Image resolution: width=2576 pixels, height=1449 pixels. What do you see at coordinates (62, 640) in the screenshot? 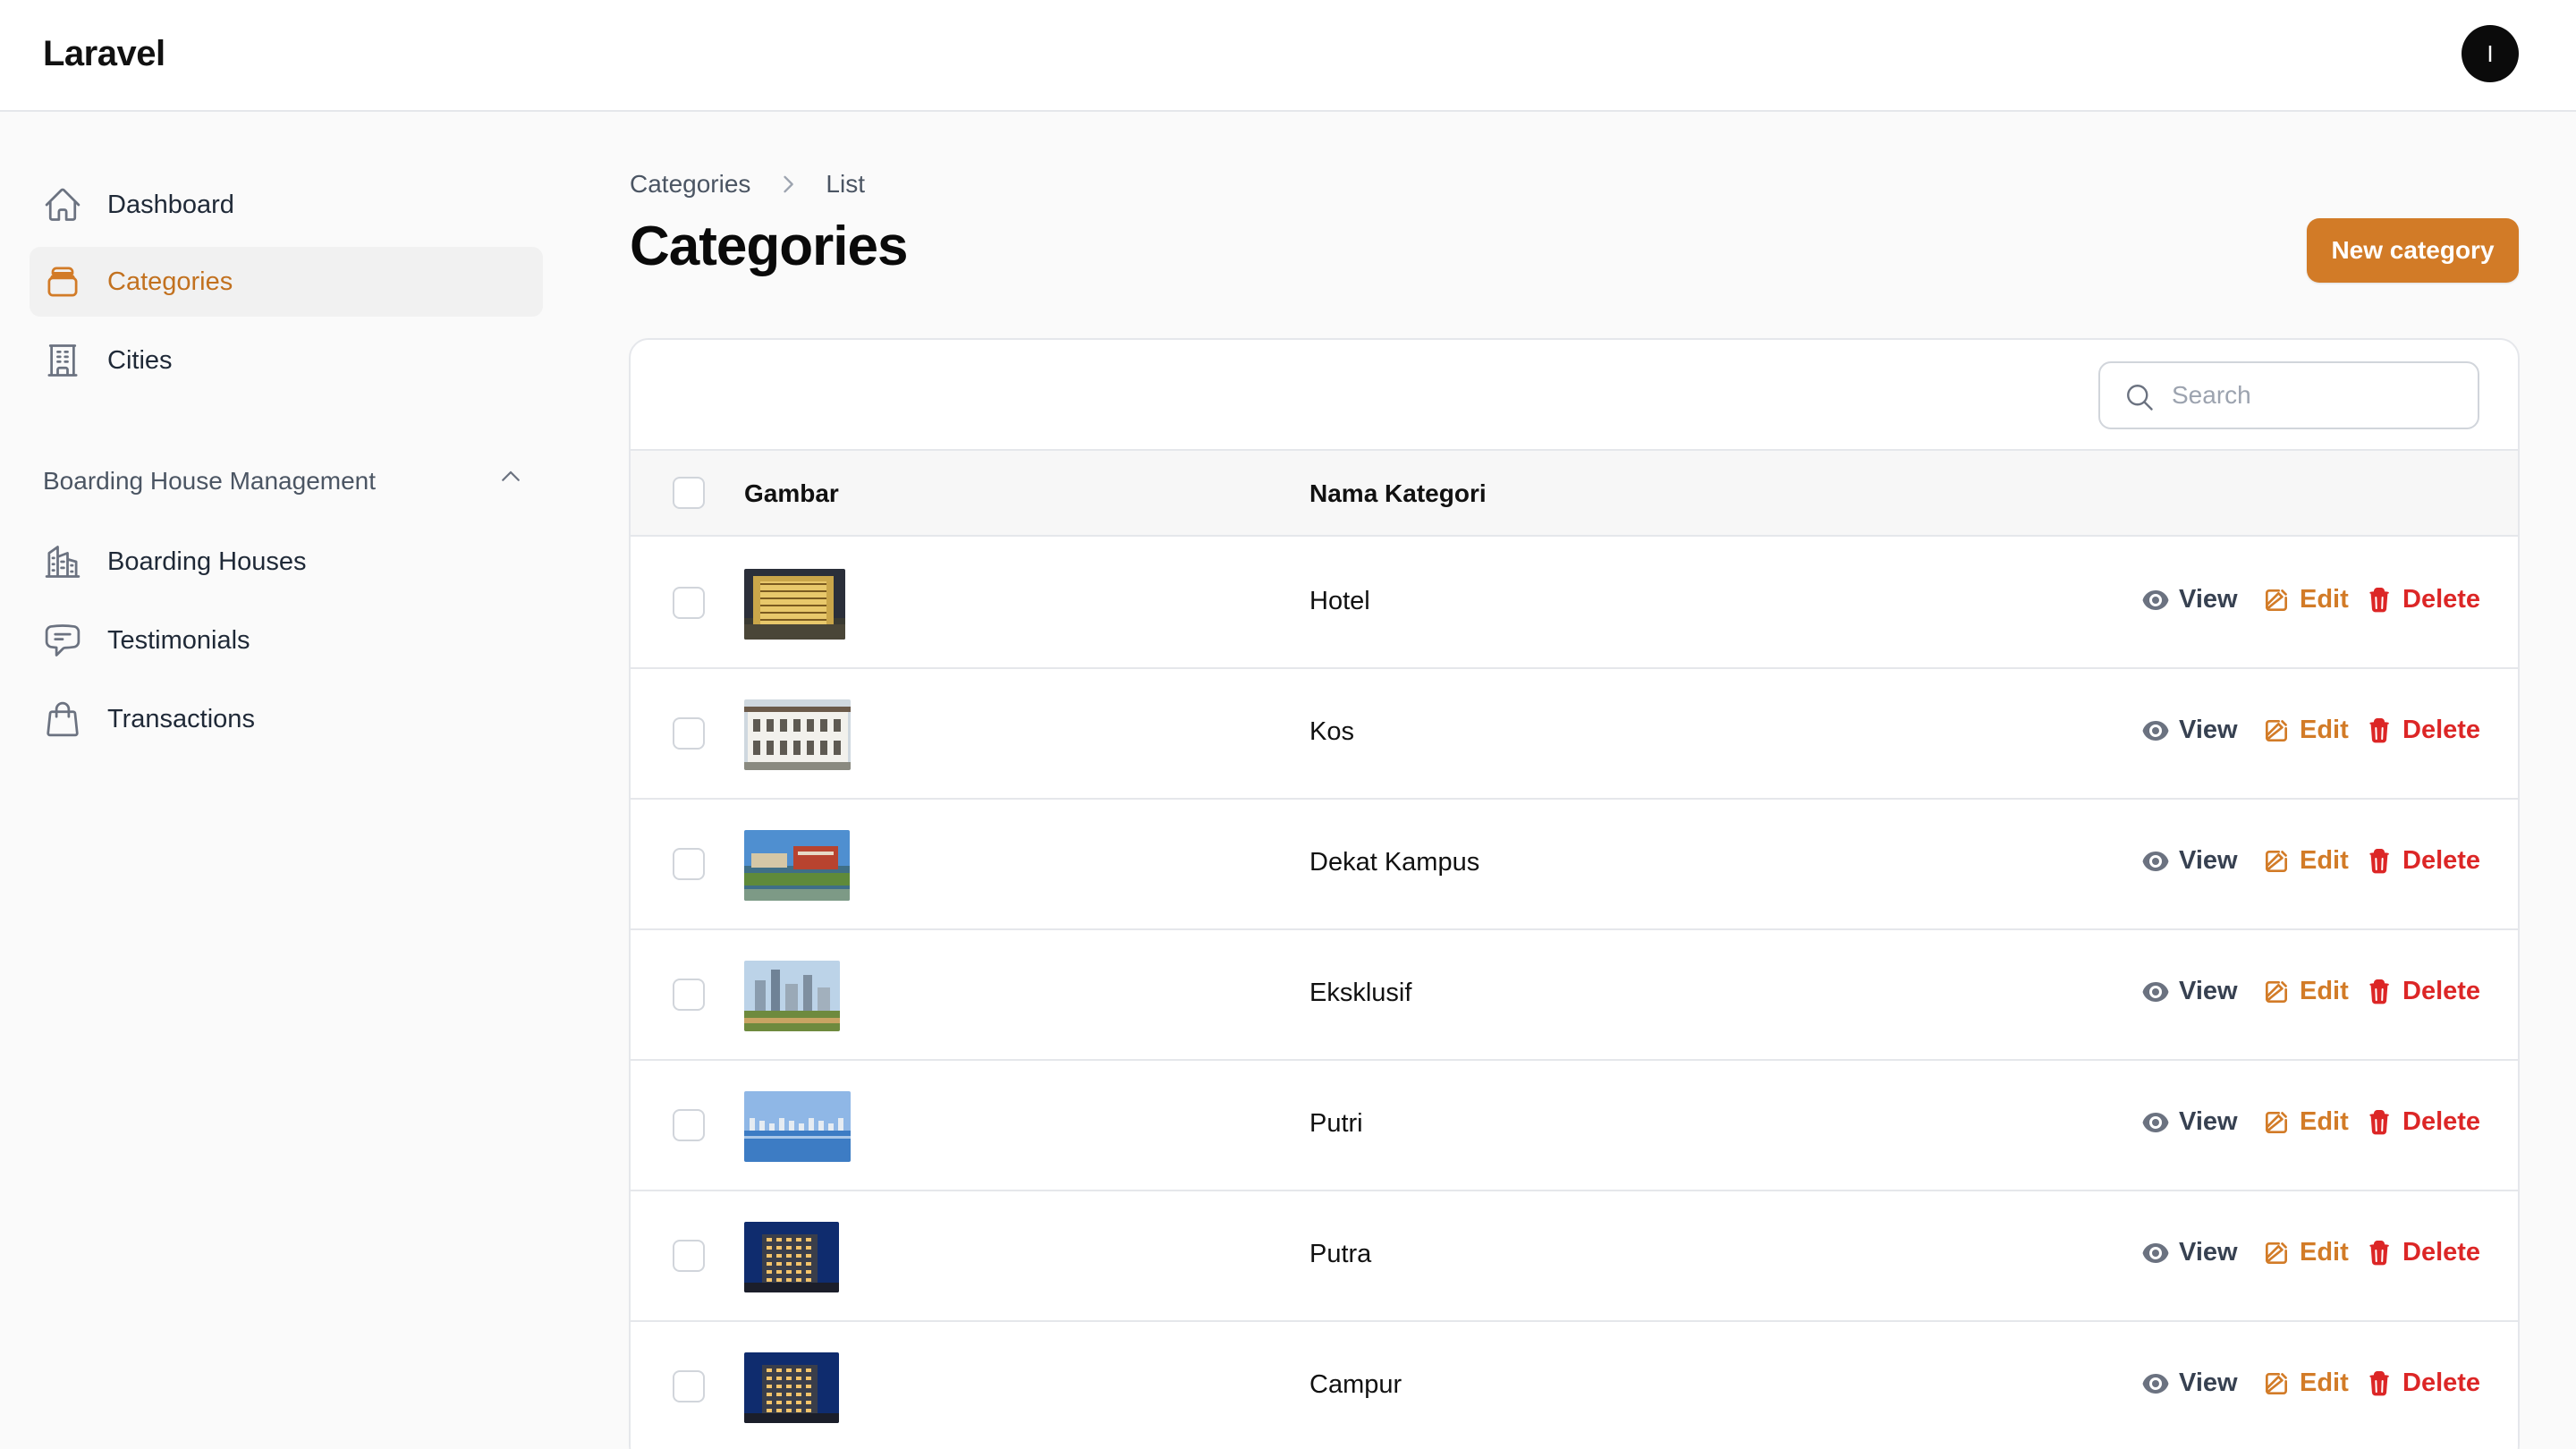
I see `chat-bubble-icon` at bounding box center [62, 640].